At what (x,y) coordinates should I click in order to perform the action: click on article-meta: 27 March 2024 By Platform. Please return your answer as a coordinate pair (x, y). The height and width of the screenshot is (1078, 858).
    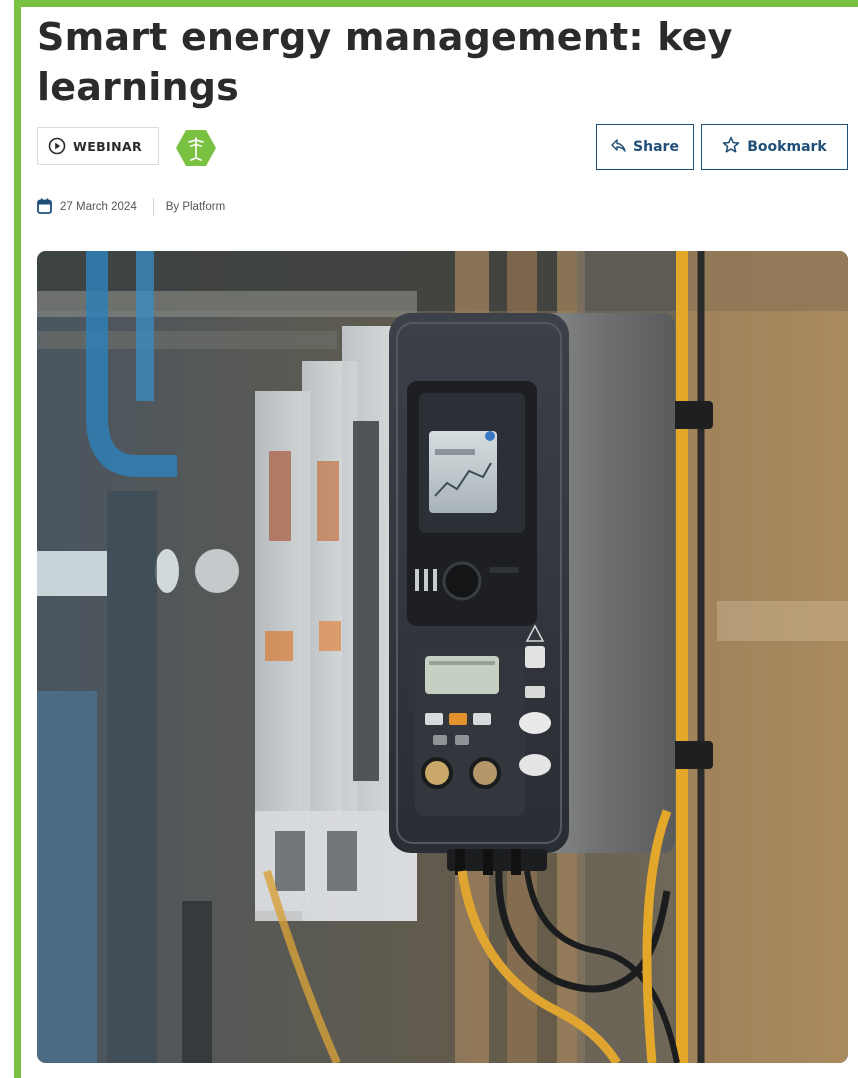
    Looking at the image, I should click on (131, 207).